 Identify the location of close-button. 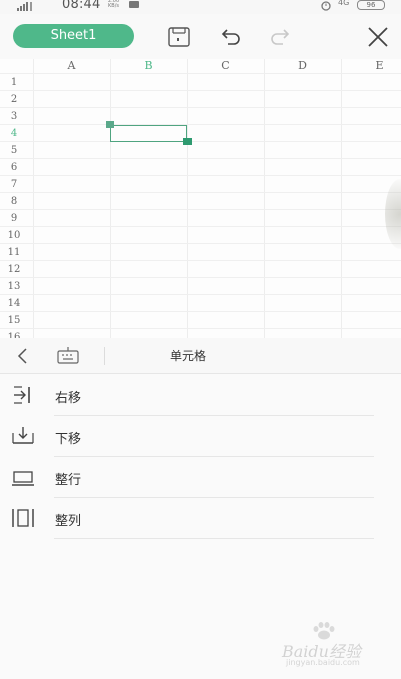
(378, 37).